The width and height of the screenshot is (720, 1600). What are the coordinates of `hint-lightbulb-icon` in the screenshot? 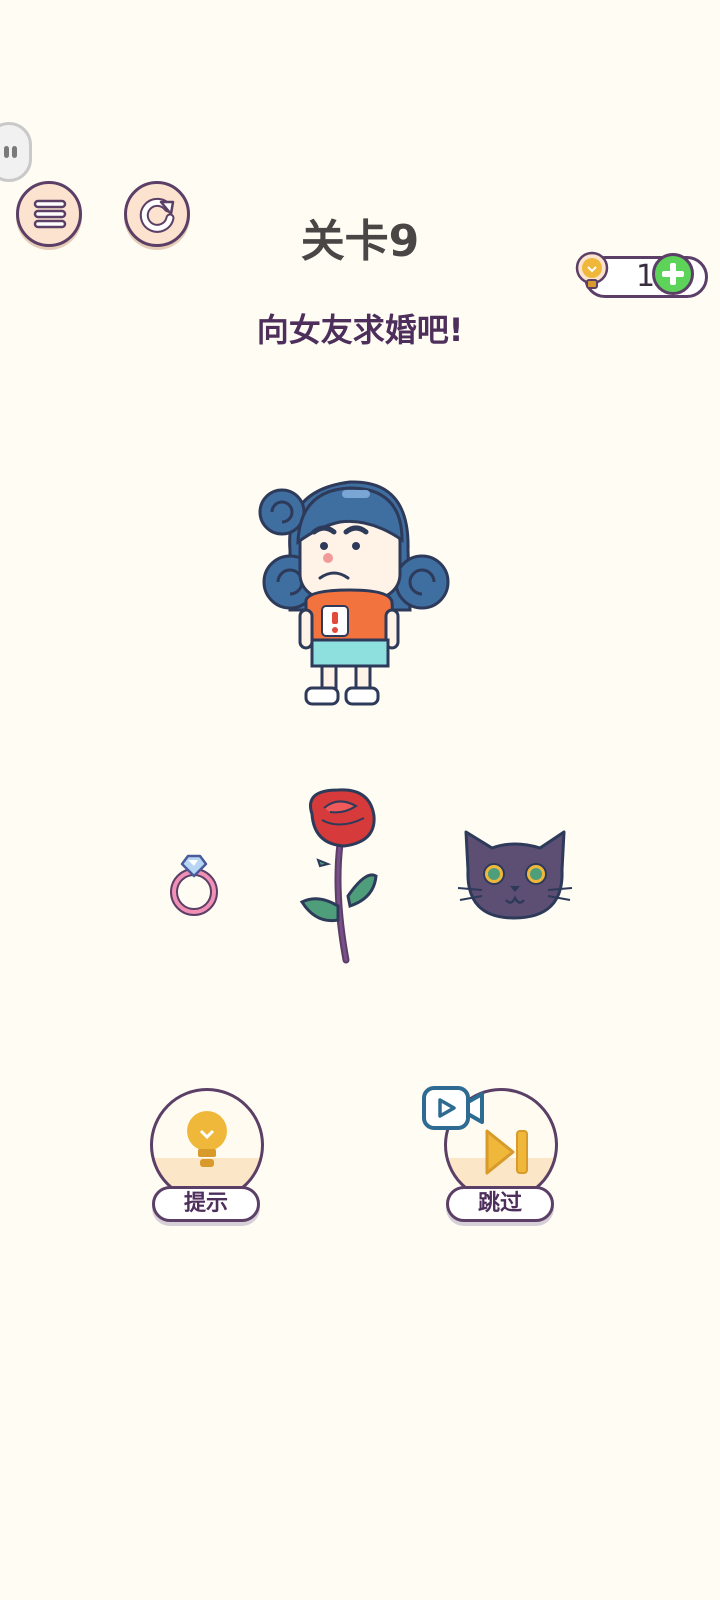 It's located at (207, 1139).